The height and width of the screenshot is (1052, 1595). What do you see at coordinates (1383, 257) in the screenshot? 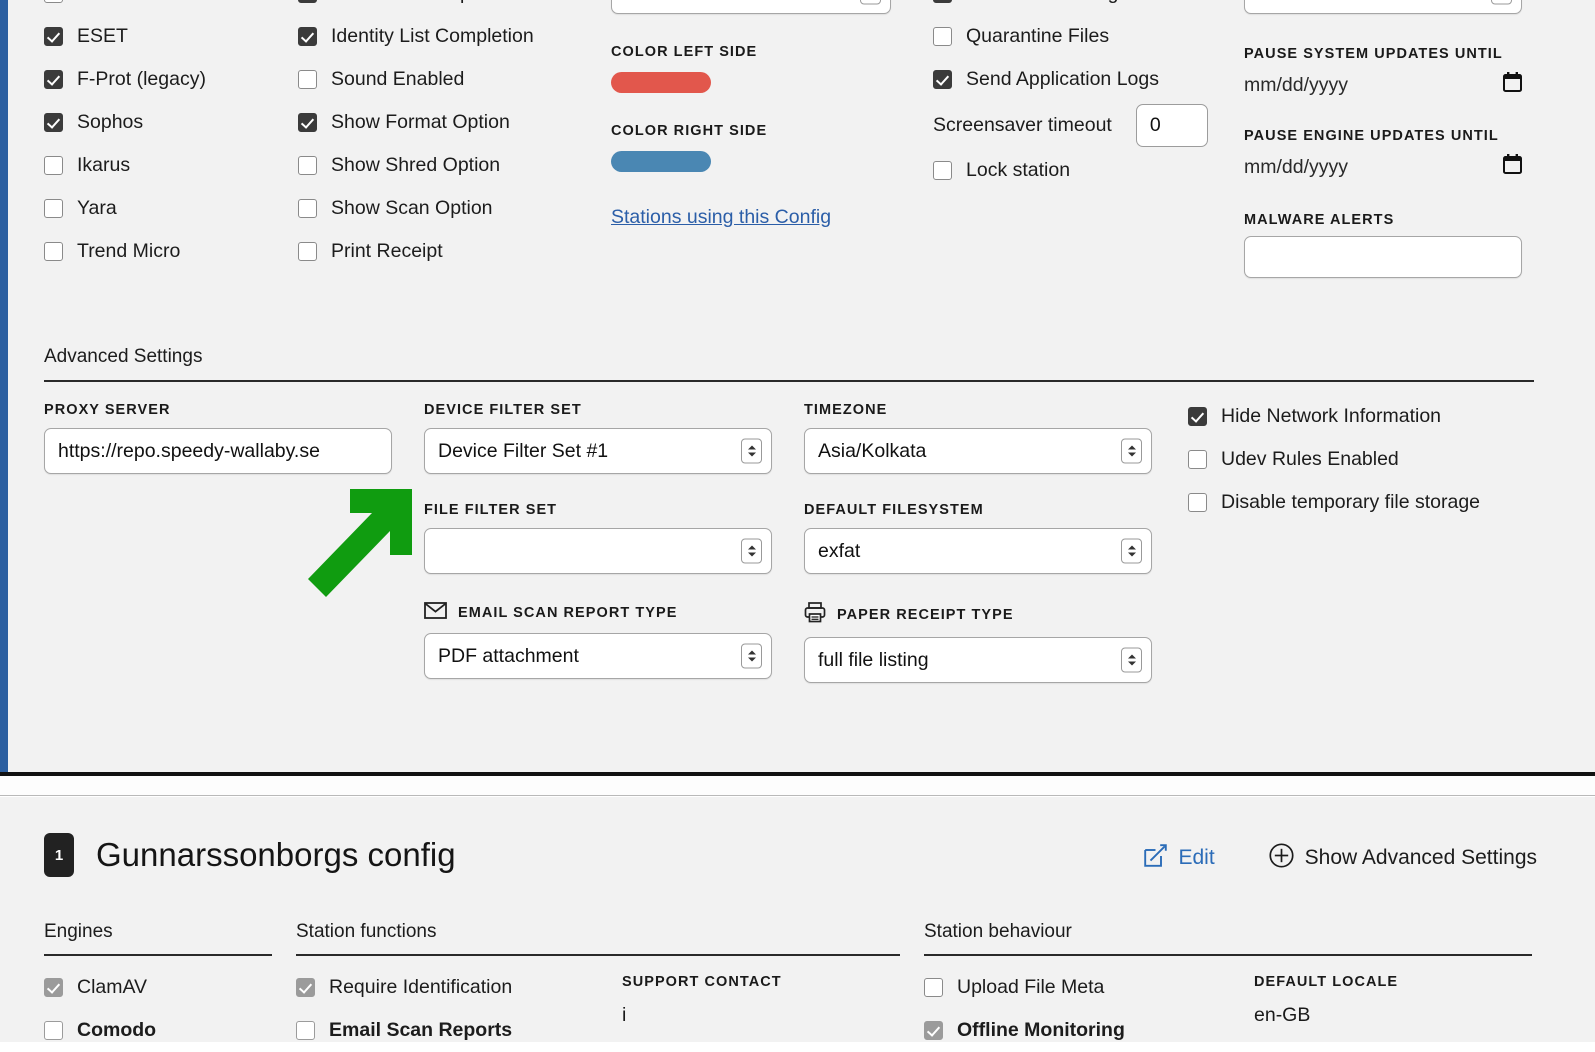
I see `malware-alerts-input` at bounding box center [1383, 257].